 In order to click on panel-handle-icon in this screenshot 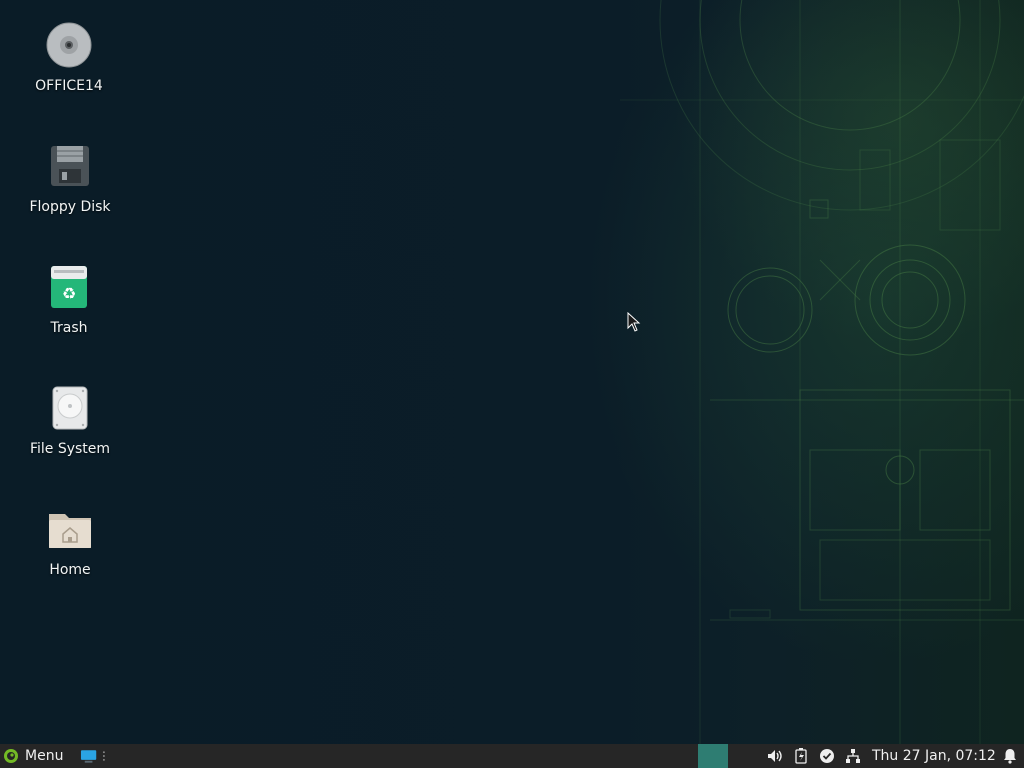, I will do `click(104, 756)`.